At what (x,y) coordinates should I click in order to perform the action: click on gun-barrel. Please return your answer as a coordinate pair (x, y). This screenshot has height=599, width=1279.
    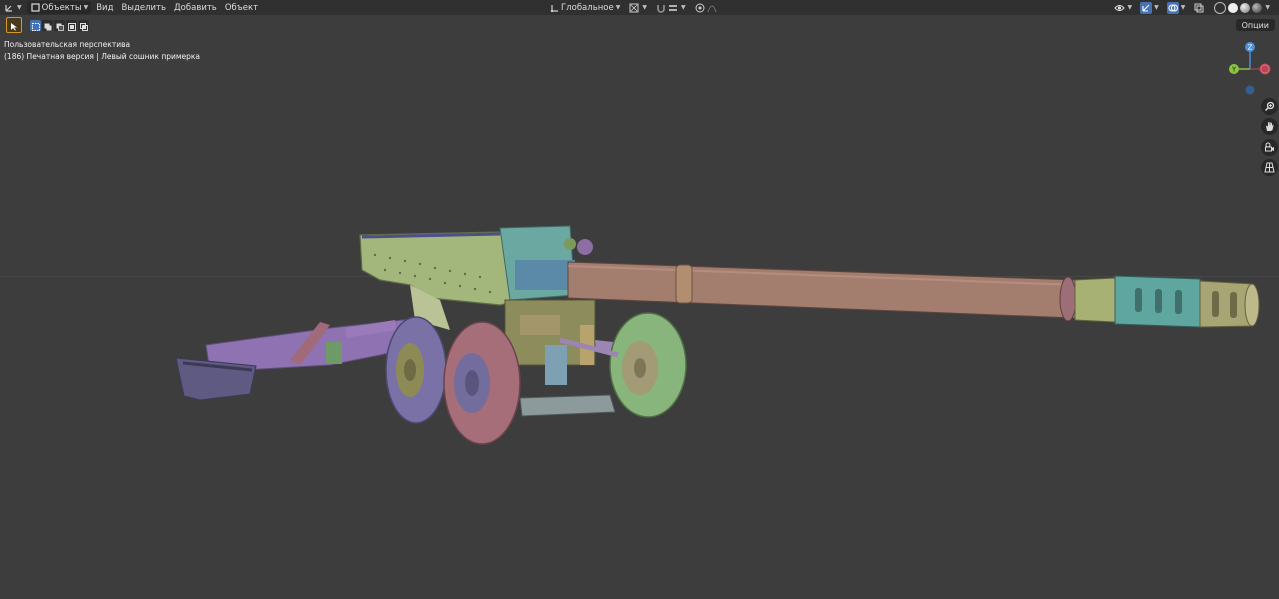
    Looking at the image, I should click on (913, 294).